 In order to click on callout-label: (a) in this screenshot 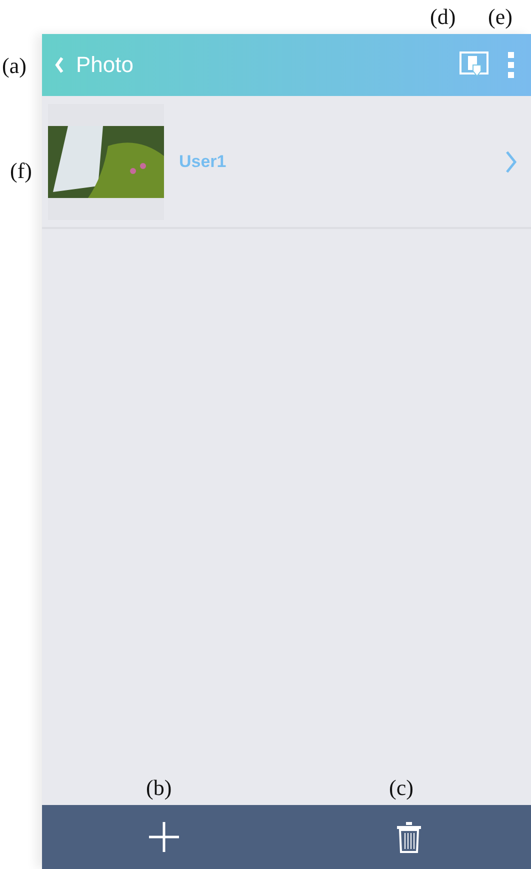, I will do `click(14, 66)`.